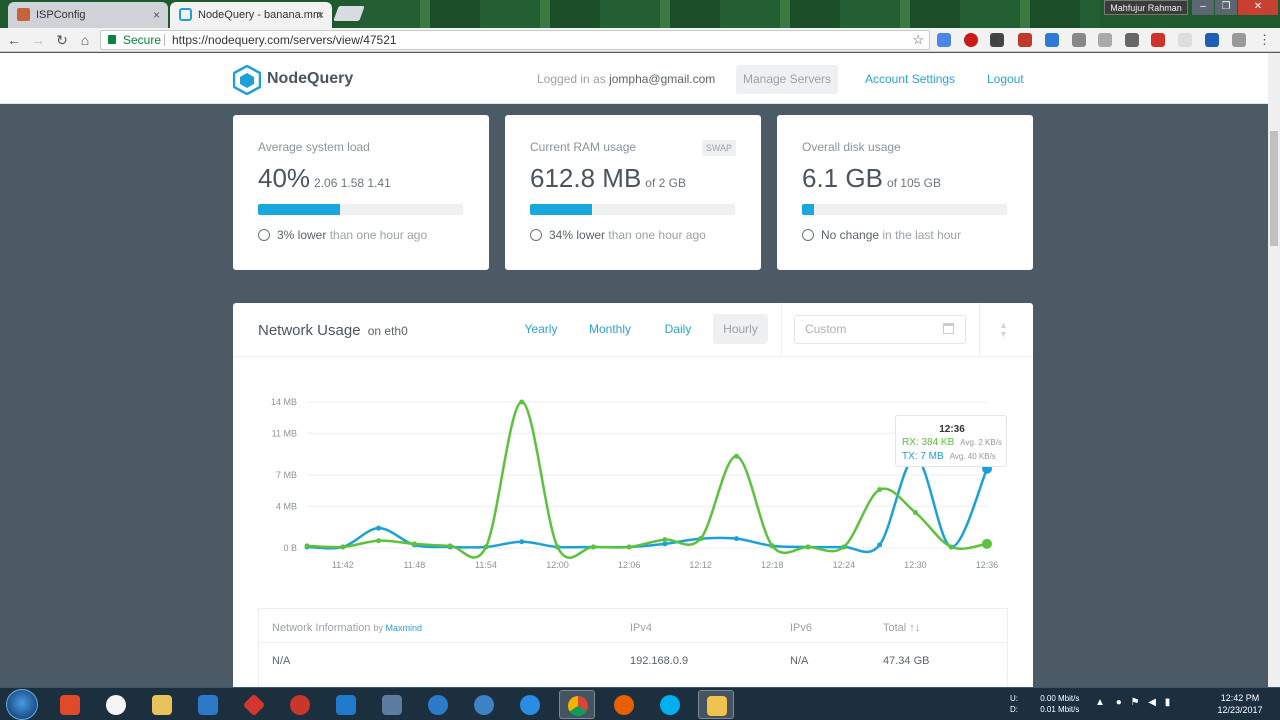 The image size is (1280, 720). Describe the element at coordinates (618, 235) in the screenshot. I see `card-footer: 34% lower than one hour ago` at that location.